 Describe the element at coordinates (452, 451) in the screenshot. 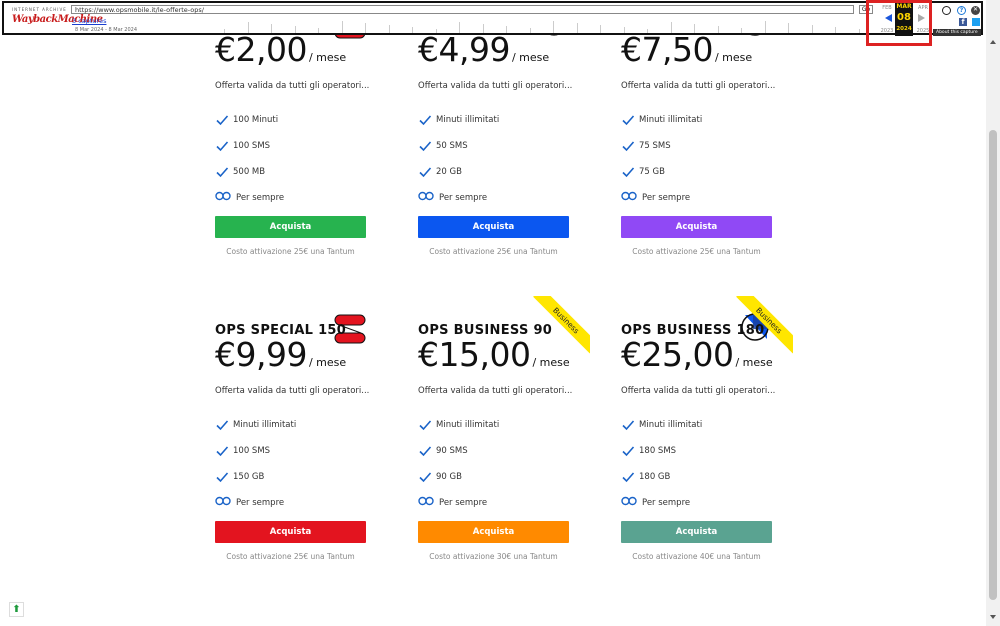

I see `feature-label: 90 SMS` at that location.